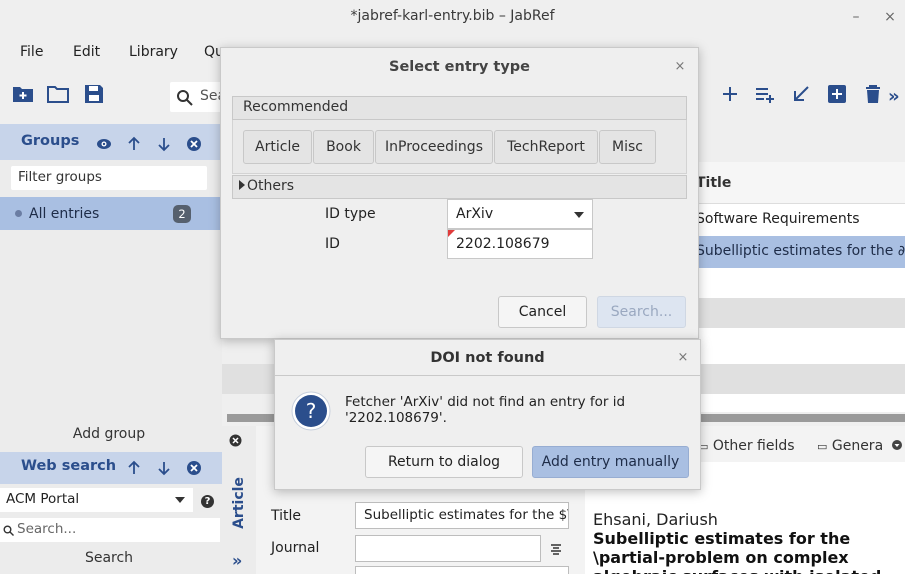 Image resolution: width=905 pixels, height=574 pixels. What do you see at coordinates (797, 446) in the screenshot?
I see `editor-tabs: ▭ Other fields ▭ Genera` at bounding box center [797, 446].